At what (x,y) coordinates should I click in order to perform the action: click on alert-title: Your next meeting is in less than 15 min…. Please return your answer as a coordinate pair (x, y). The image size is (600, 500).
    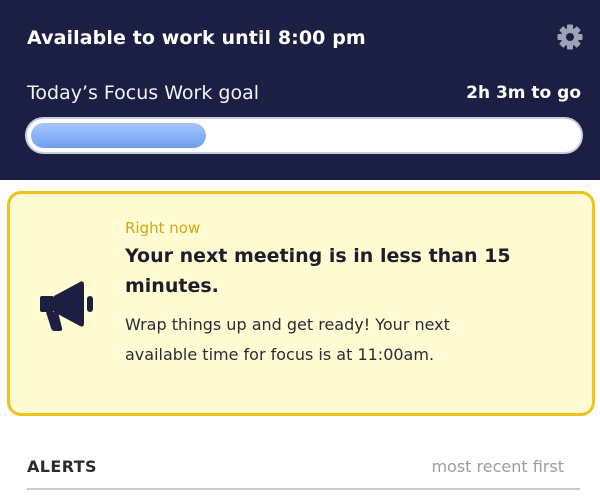
    Looking at the image, I should click on (318, 271).